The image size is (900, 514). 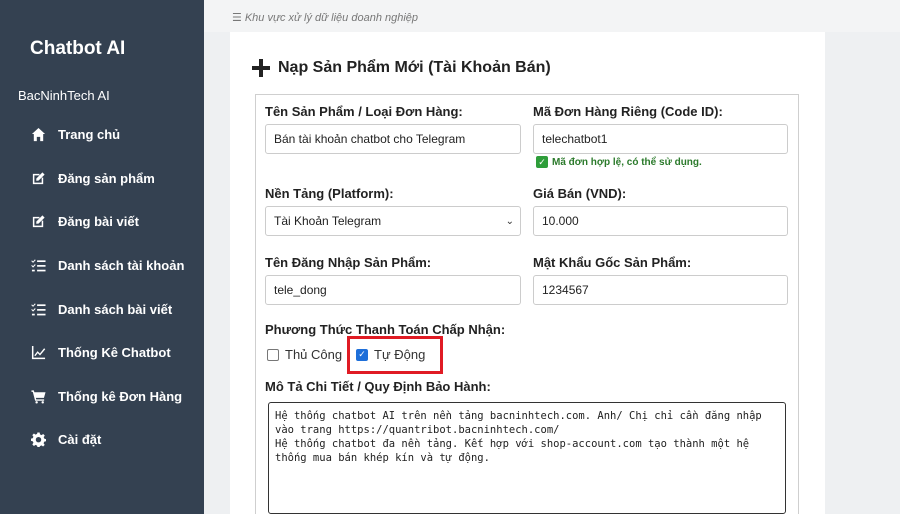 What do you see at coordinates (580, 193) in the screenshot?
I see `price-label: Giá Bán (VND):` at bounding box center [580, 193].